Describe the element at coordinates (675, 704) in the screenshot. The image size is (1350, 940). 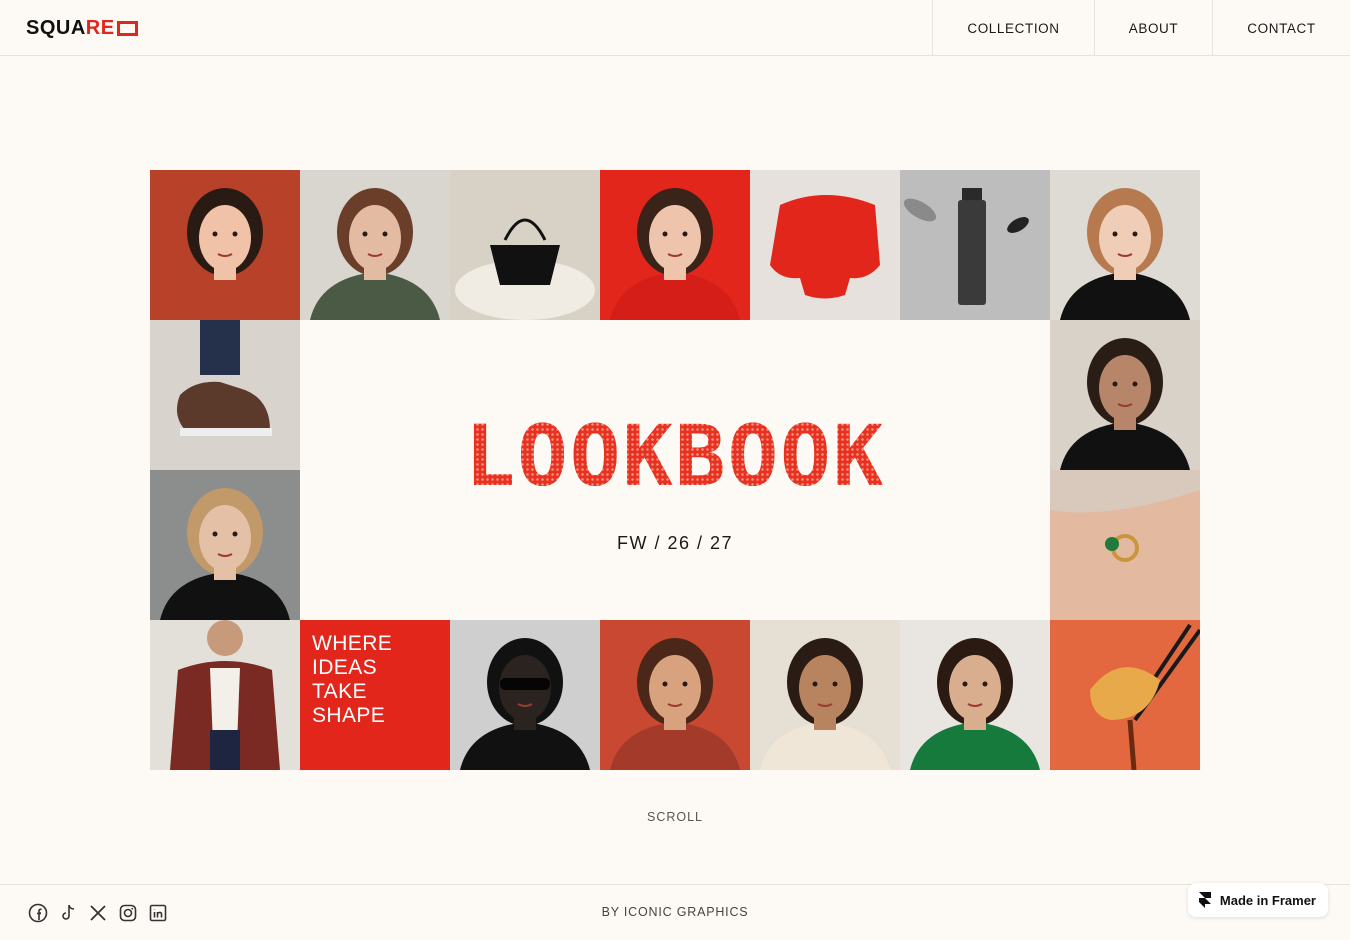
I see `tile-man-curly-rust-illustration` at that location.